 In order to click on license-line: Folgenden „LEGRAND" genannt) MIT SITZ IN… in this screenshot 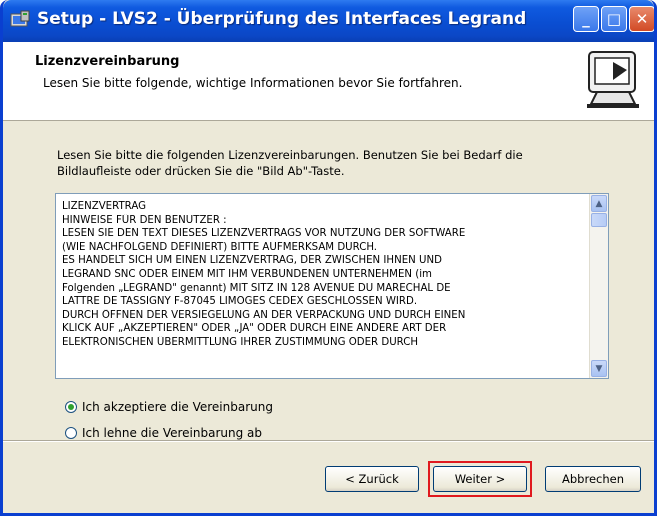, I will do `click(256, 288)`.